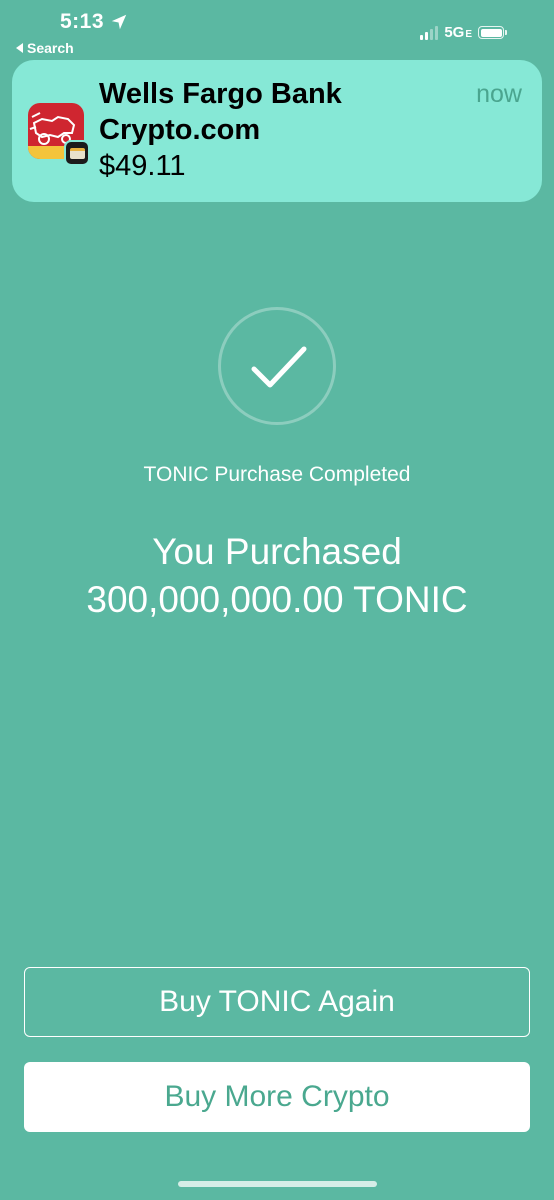 Image resolution: width=554 pixels, height=1200 pixels. I want to click on notification-merchant: Crypto.com, so click(180, 130).